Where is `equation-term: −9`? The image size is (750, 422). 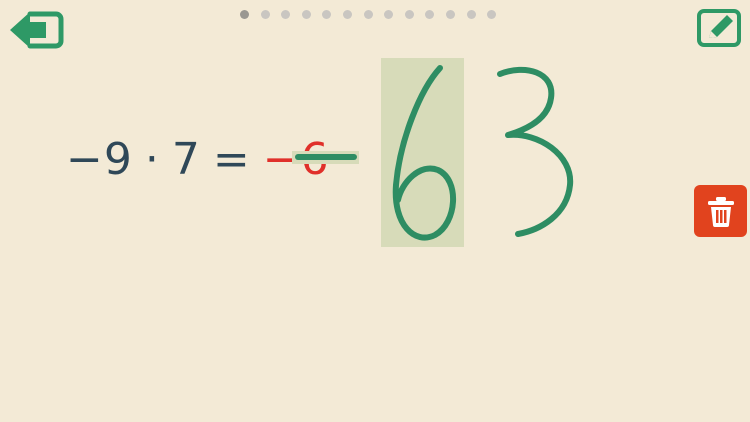
equation-term: −9 is located at coordinates (99, 159).